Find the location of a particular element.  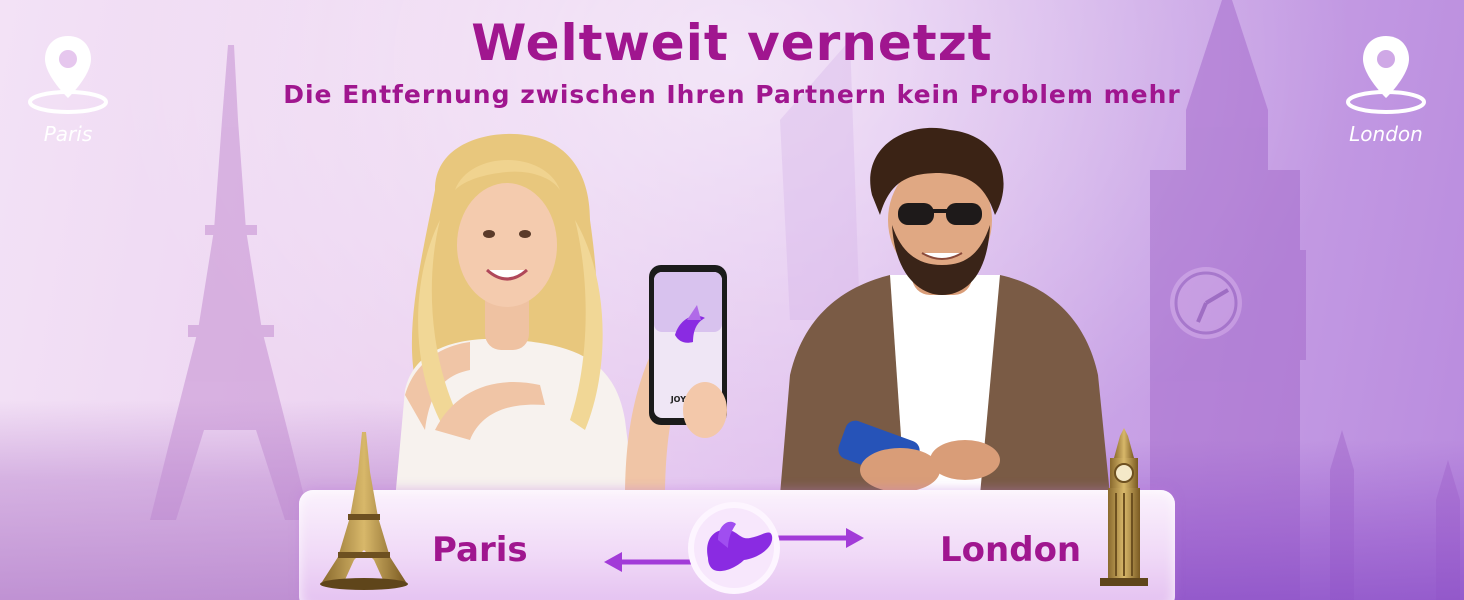

big-ben-icon is located at coordinates (1124, 507).